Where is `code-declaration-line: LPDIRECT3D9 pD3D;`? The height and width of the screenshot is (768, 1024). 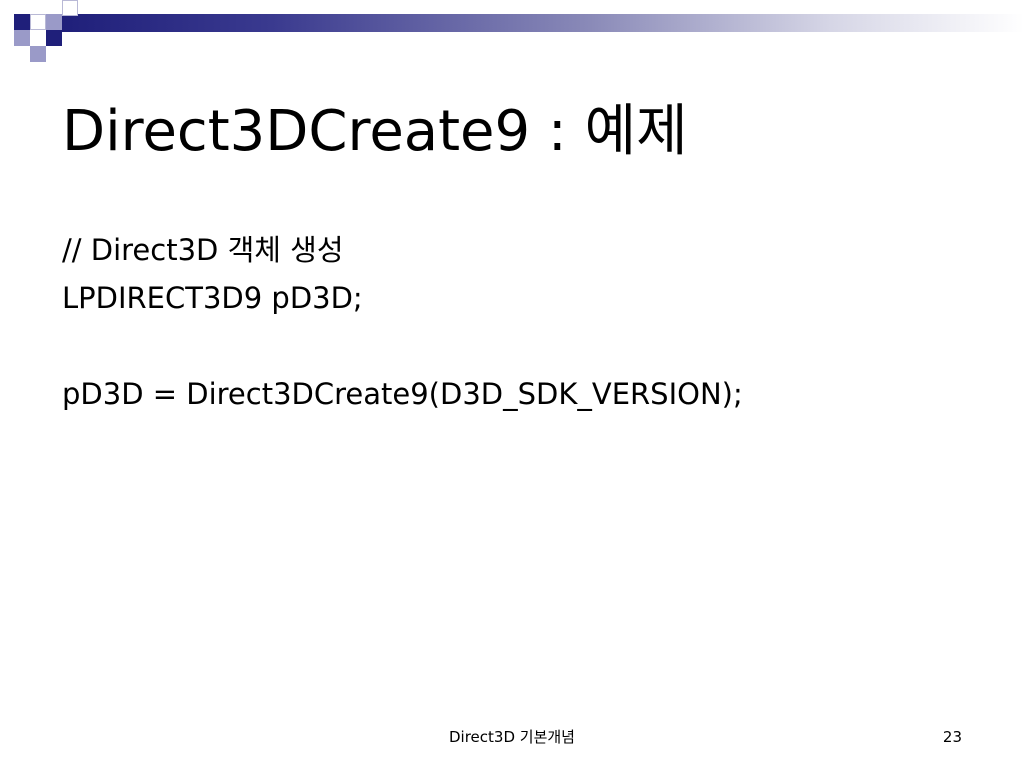 code-declaration-line: LPDIRECT3D9 pD3D; is located at coordinates (212, 298).